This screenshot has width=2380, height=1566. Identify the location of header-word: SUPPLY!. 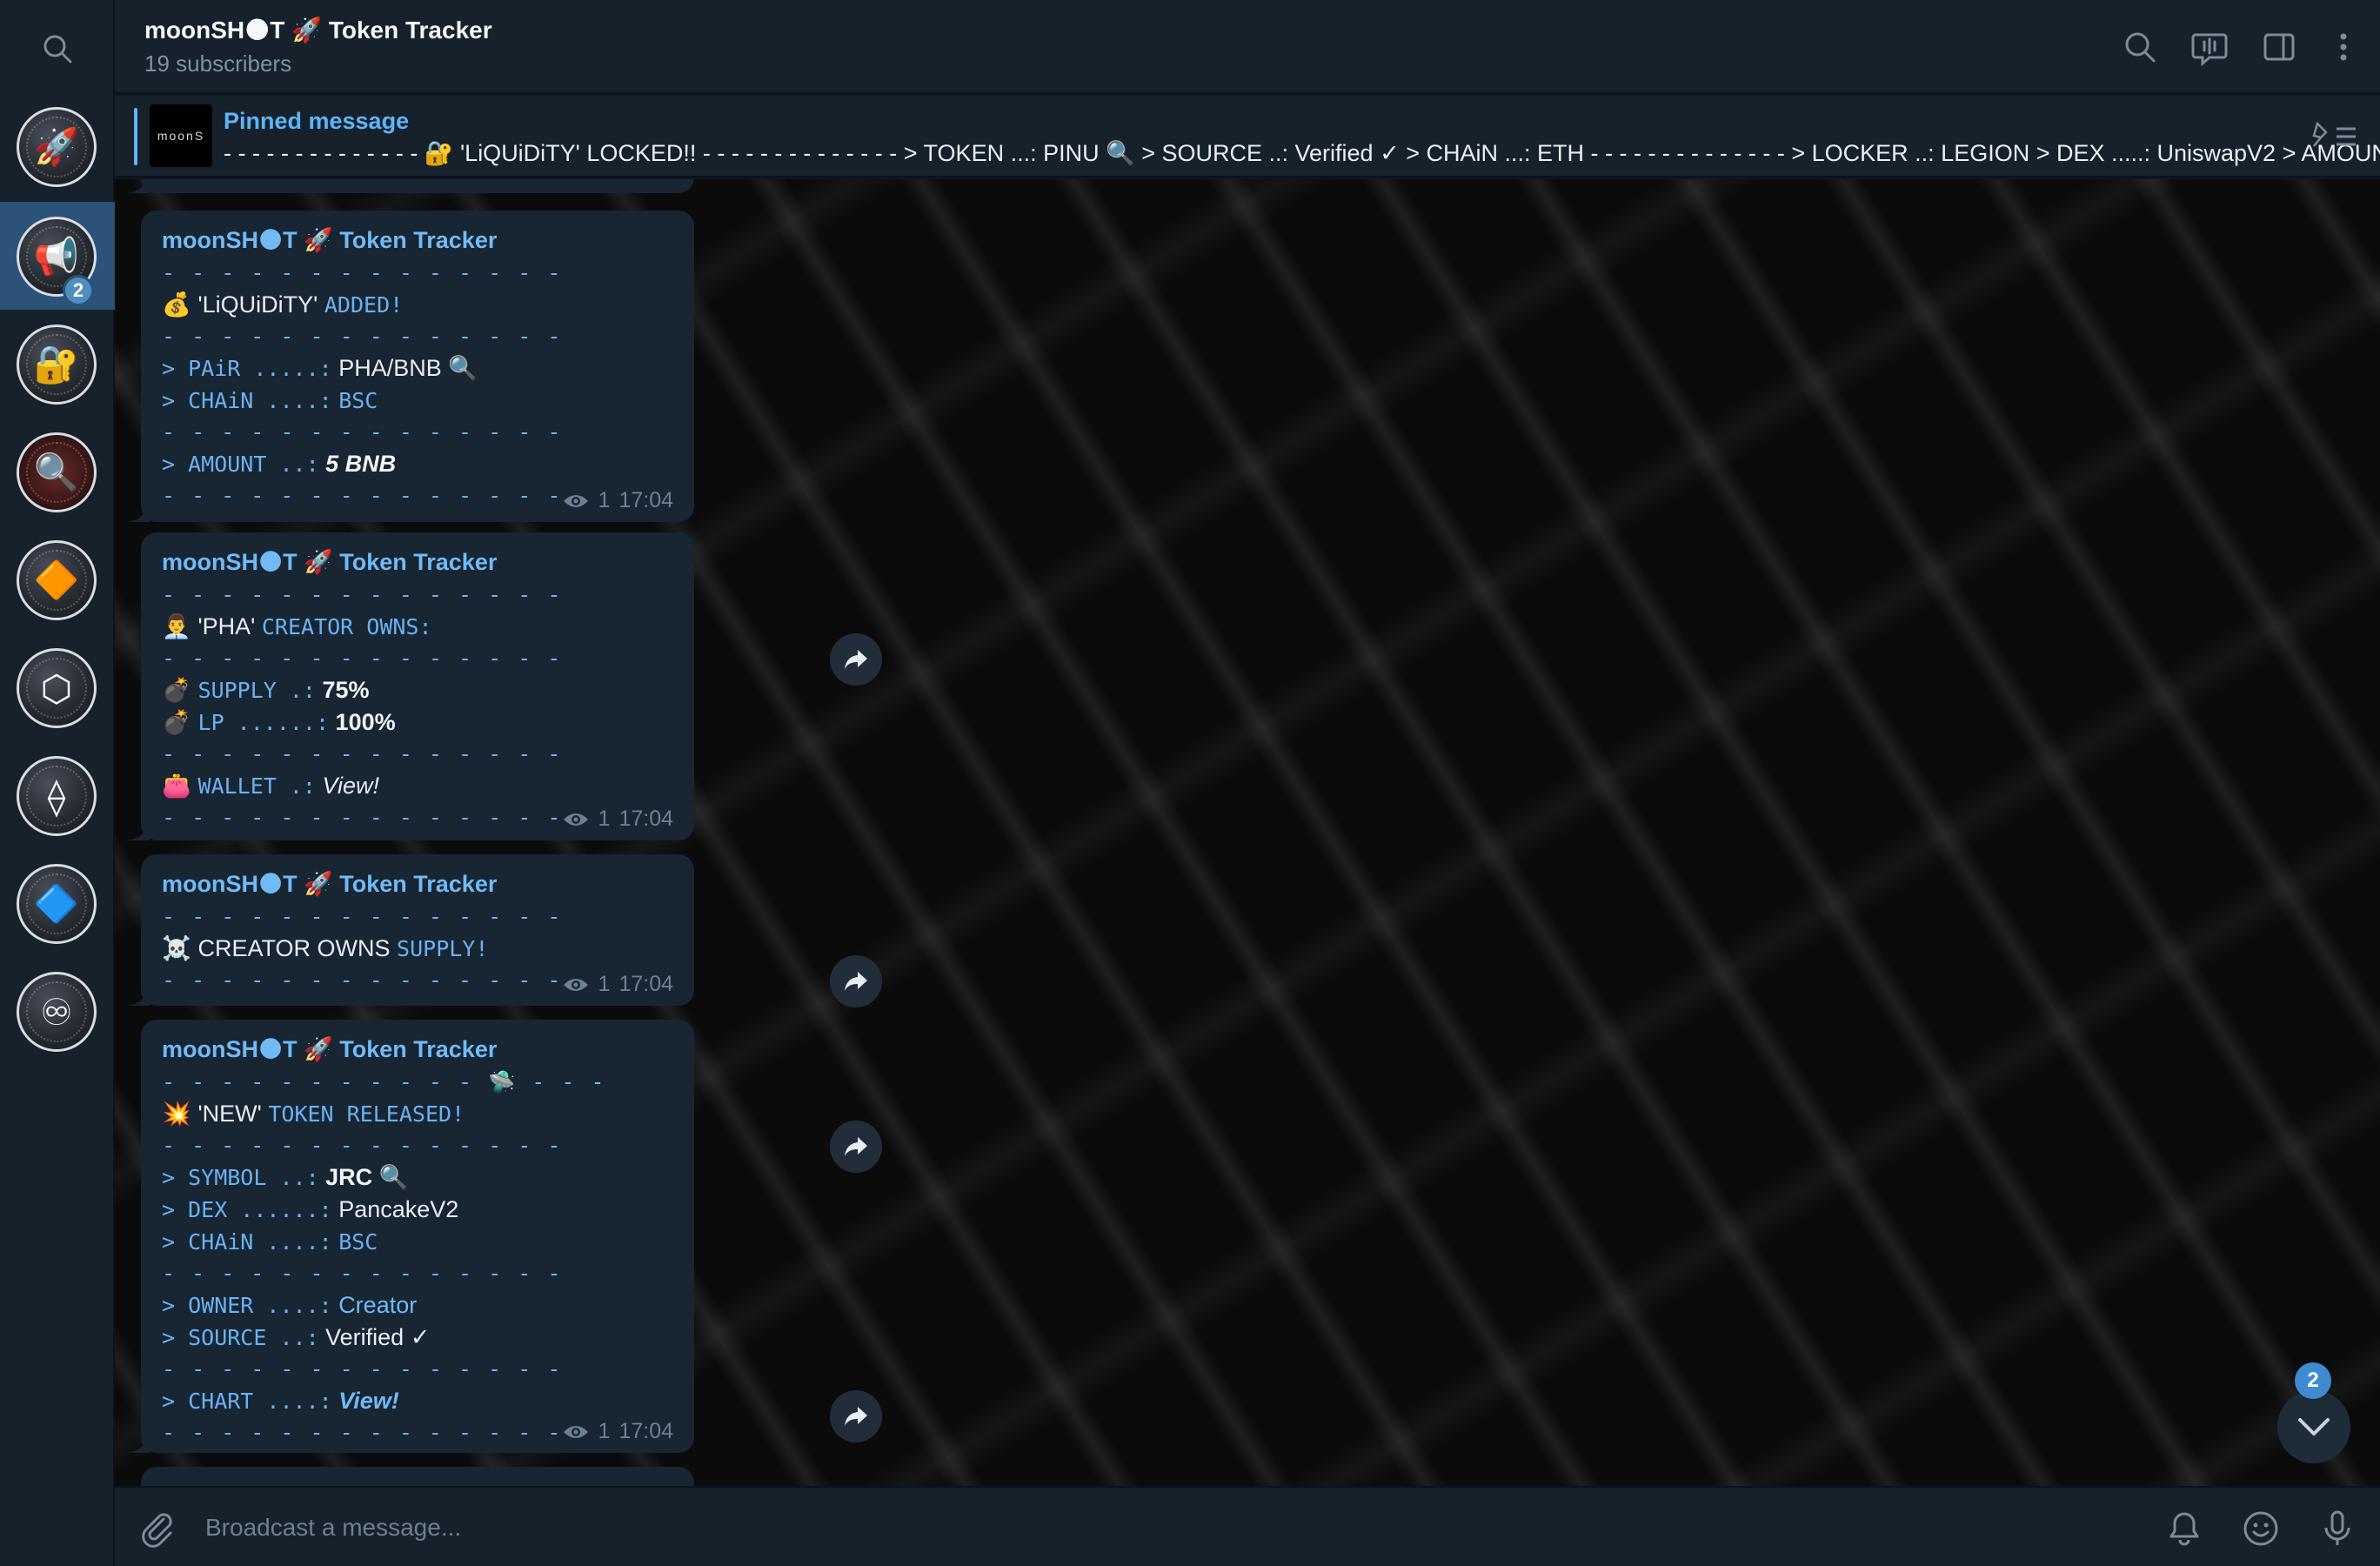
(443, 948).